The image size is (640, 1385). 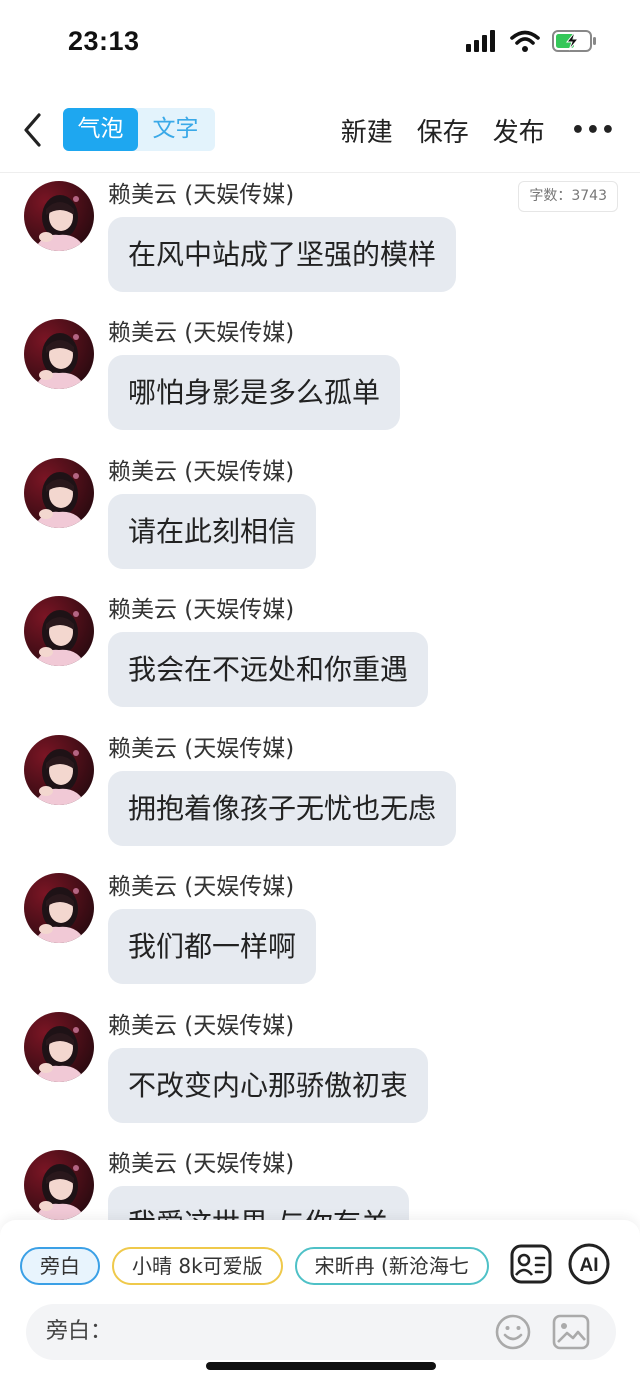 I want to click on message-bubble: 在风中站成了坚强的模样, so click(x=282, y=254).